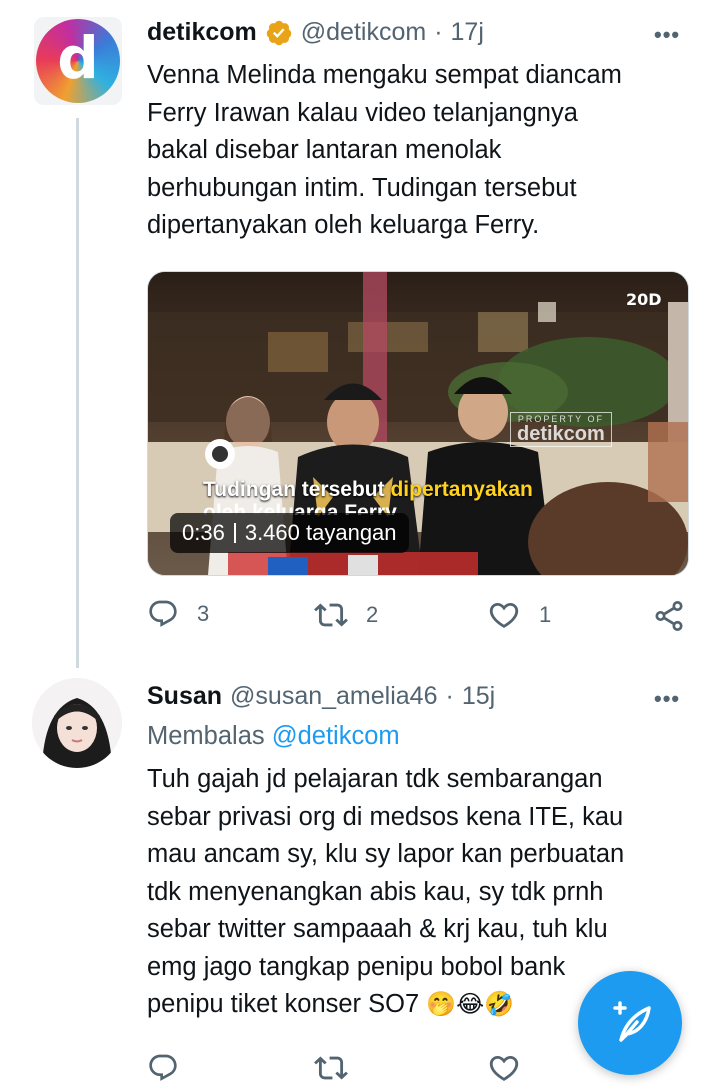  What do you see at coordinates (287, 1004) in the screenshot?
I see `reply-text-line: penipu tiket konser SO7` at bounding box center [287, 1004].